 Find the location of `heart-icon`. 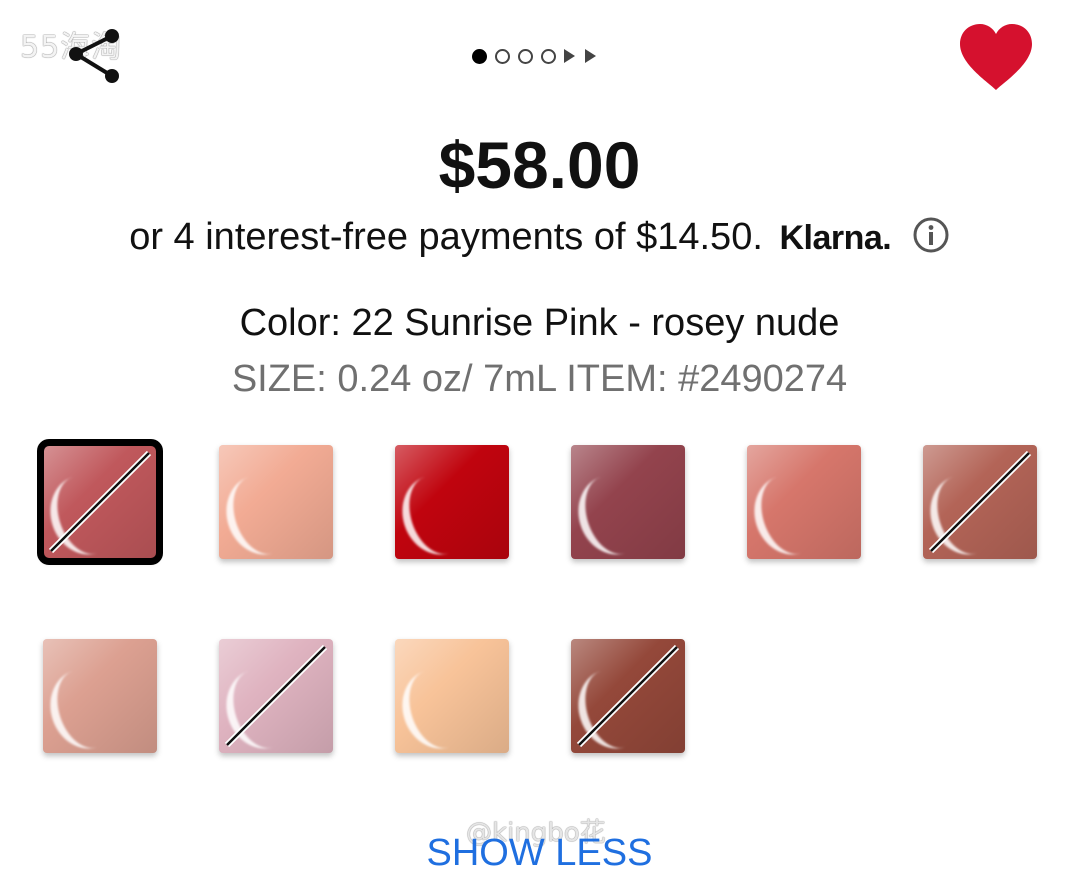

heart-icon is located at coordinates (996, 57).